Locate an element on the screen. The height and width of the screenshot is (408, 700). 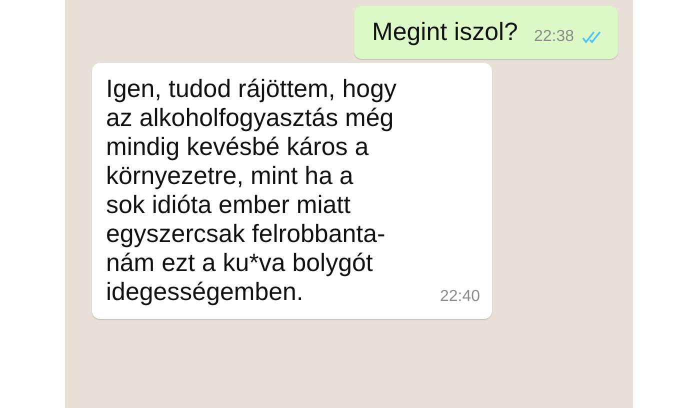
message-time: 22:40 is located at coordinates (460, 297).